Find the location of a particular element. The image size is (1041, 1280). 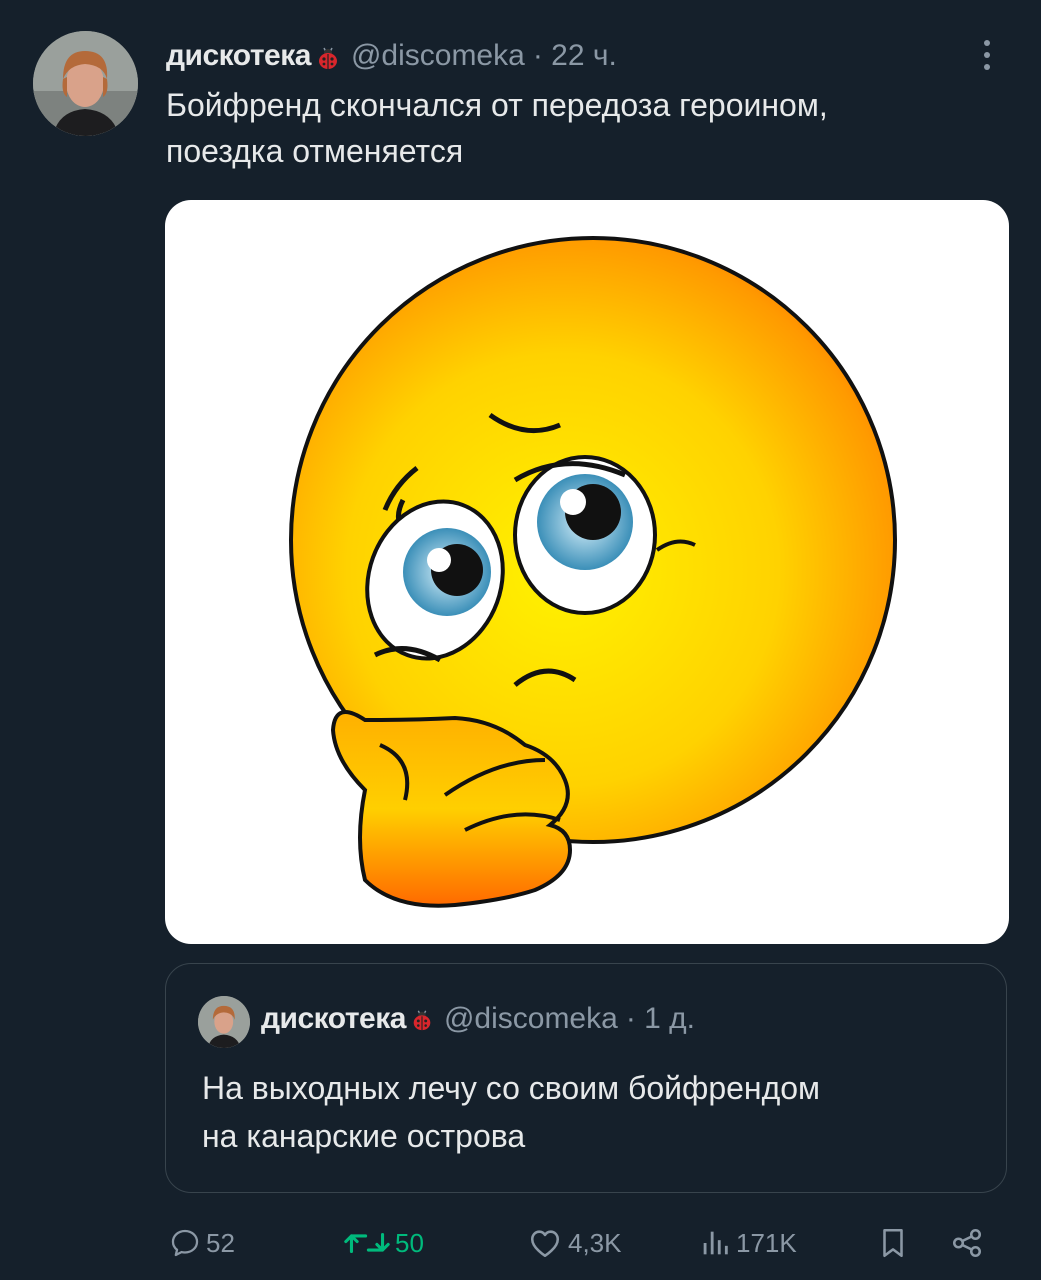

views-button: 171K is located at coordinates (747, 1243).